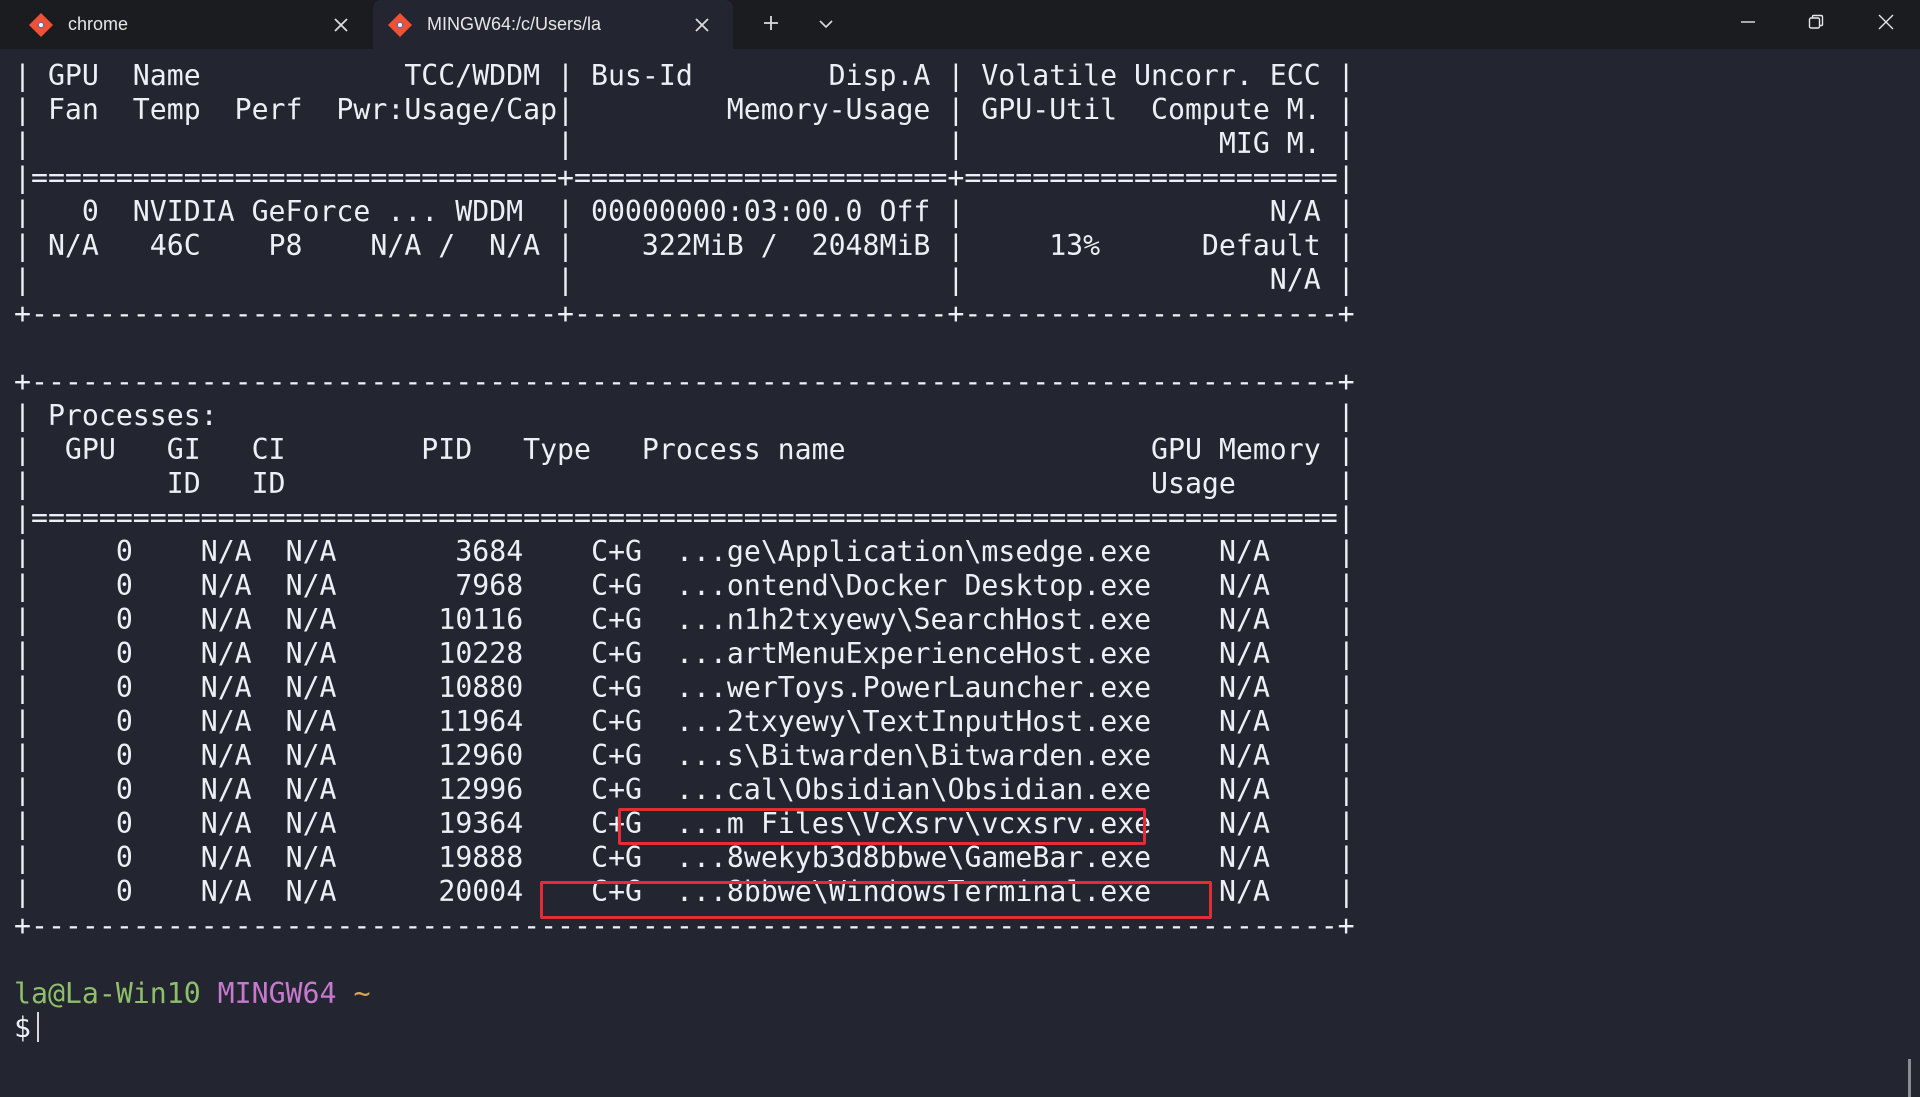 This screenshot has height=1097, width=1920. I want to click on minimize-icon, so click(1748, 24).